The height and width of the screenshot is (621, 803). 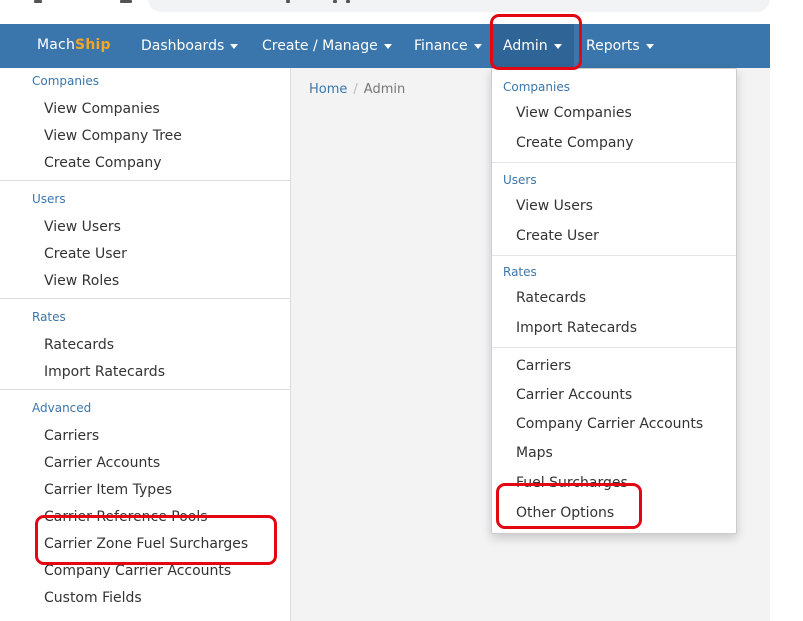 I want to click on sidebar-item-carriers: Carriers, so click(x=71, y=436).